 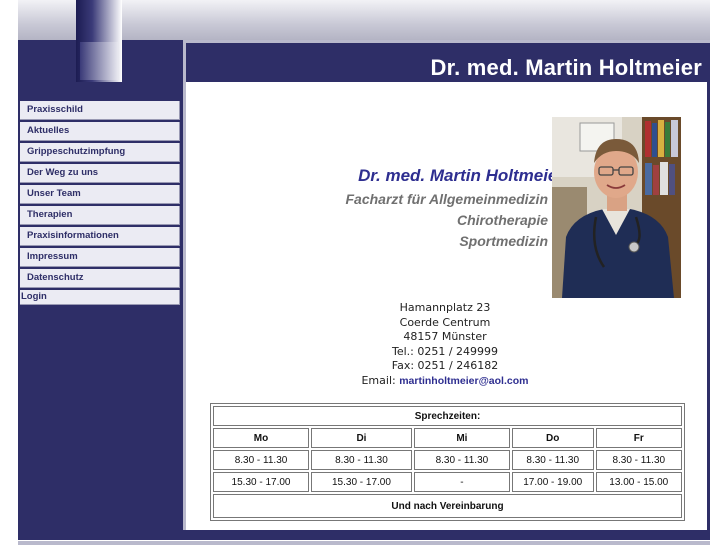 I want to click on menu-item-datenschutz: Datenschutz, so click(x=100, y=278).